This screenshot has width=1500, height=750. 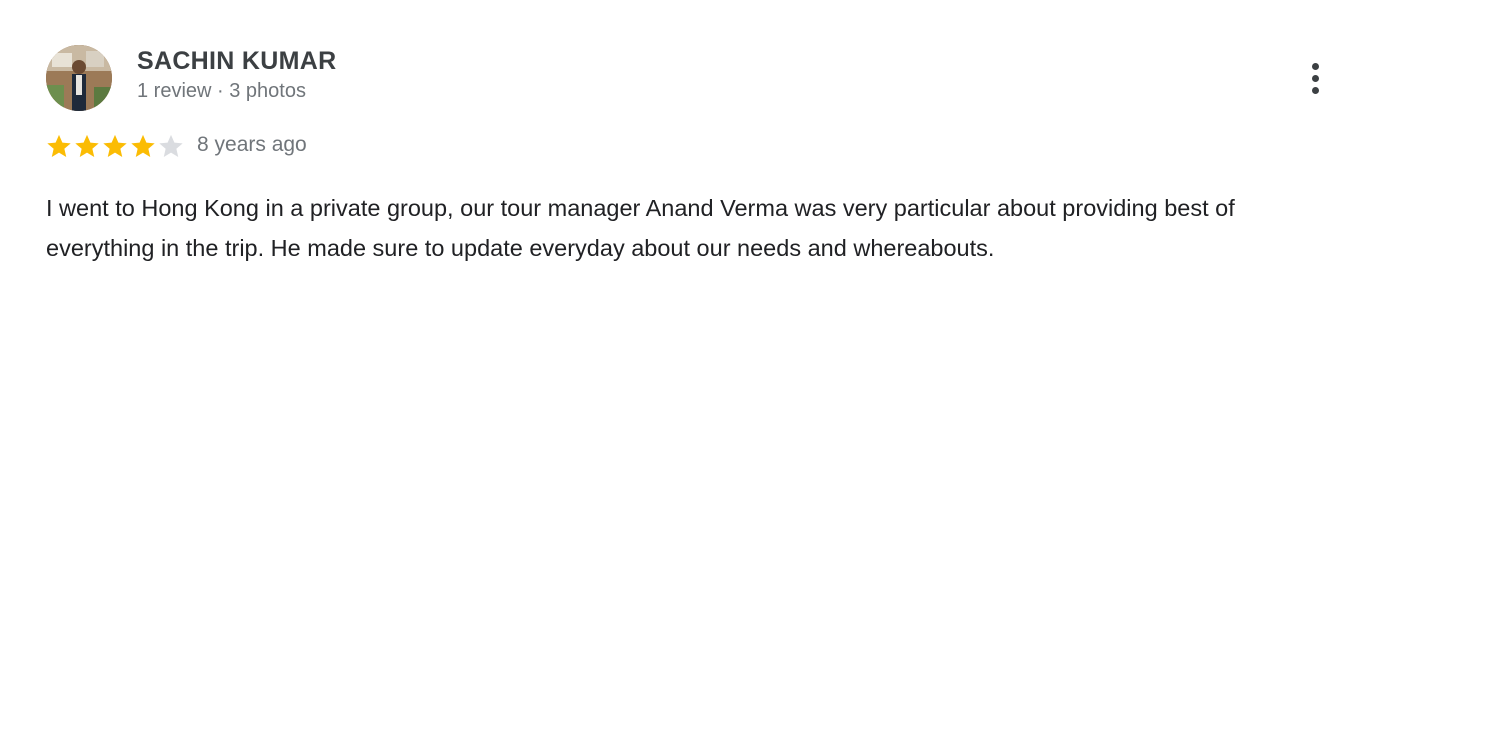 What do you see at coordinates (252, 144) in the screenshot?
I see `review-time: 8 years ago` at bounding box center [252, 144].